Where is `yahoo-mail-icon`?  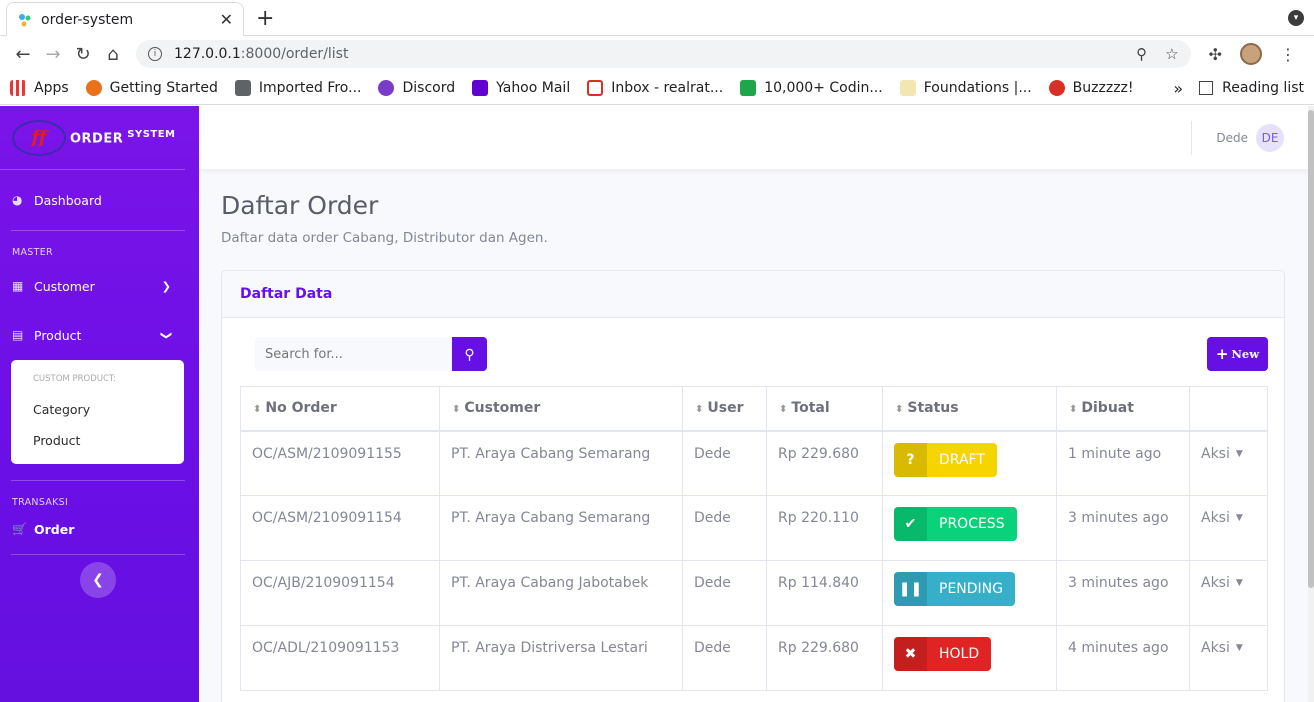
yahoo-mail-icon is located at coordinates (480, 88).